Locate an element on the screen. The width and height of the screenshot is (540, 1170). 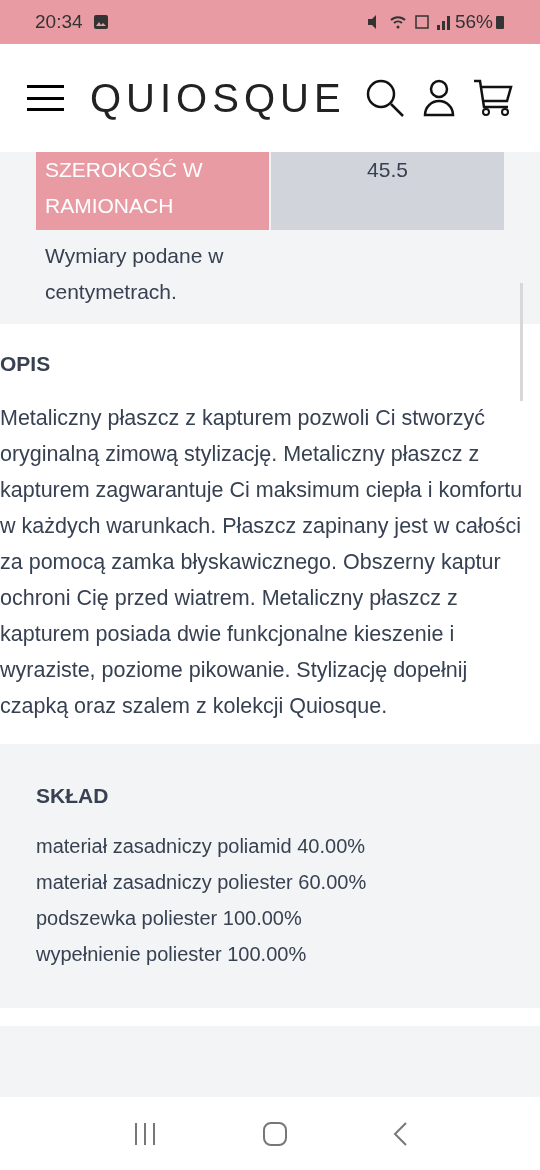
home-icon is located at coordinates (275, 1133).